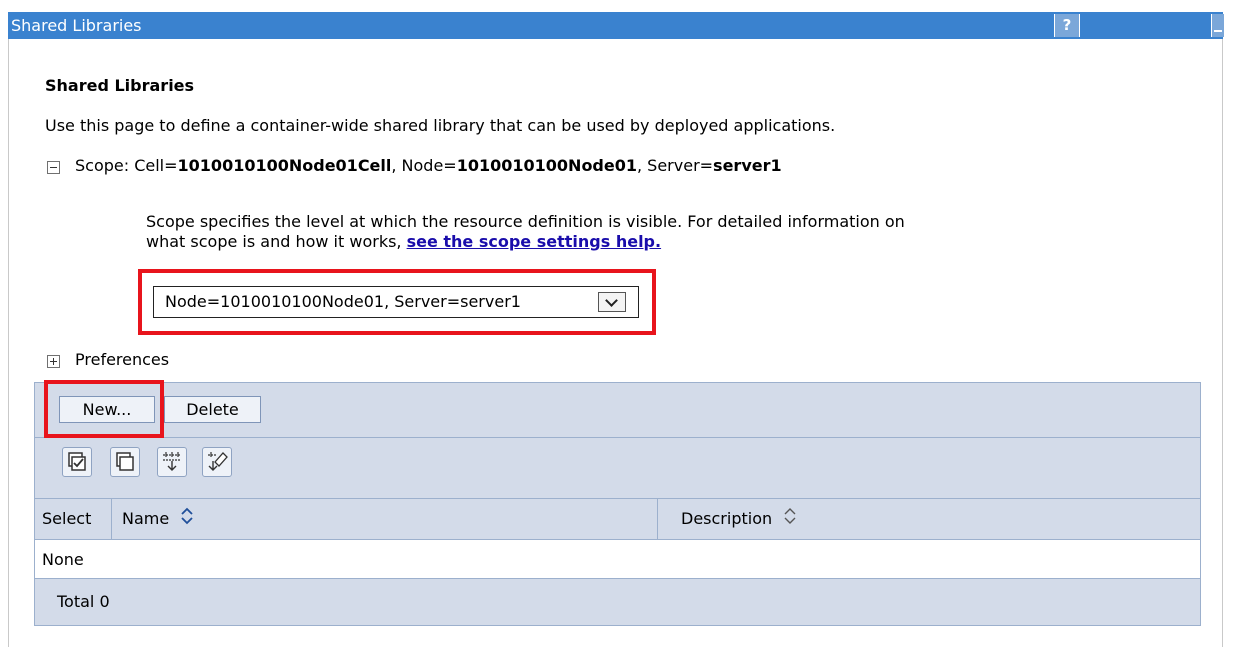  What do you see at coordinates (122, 359) in the screenshot?
I see `preferences-label: Preferences` at bounding box center [122, 359].